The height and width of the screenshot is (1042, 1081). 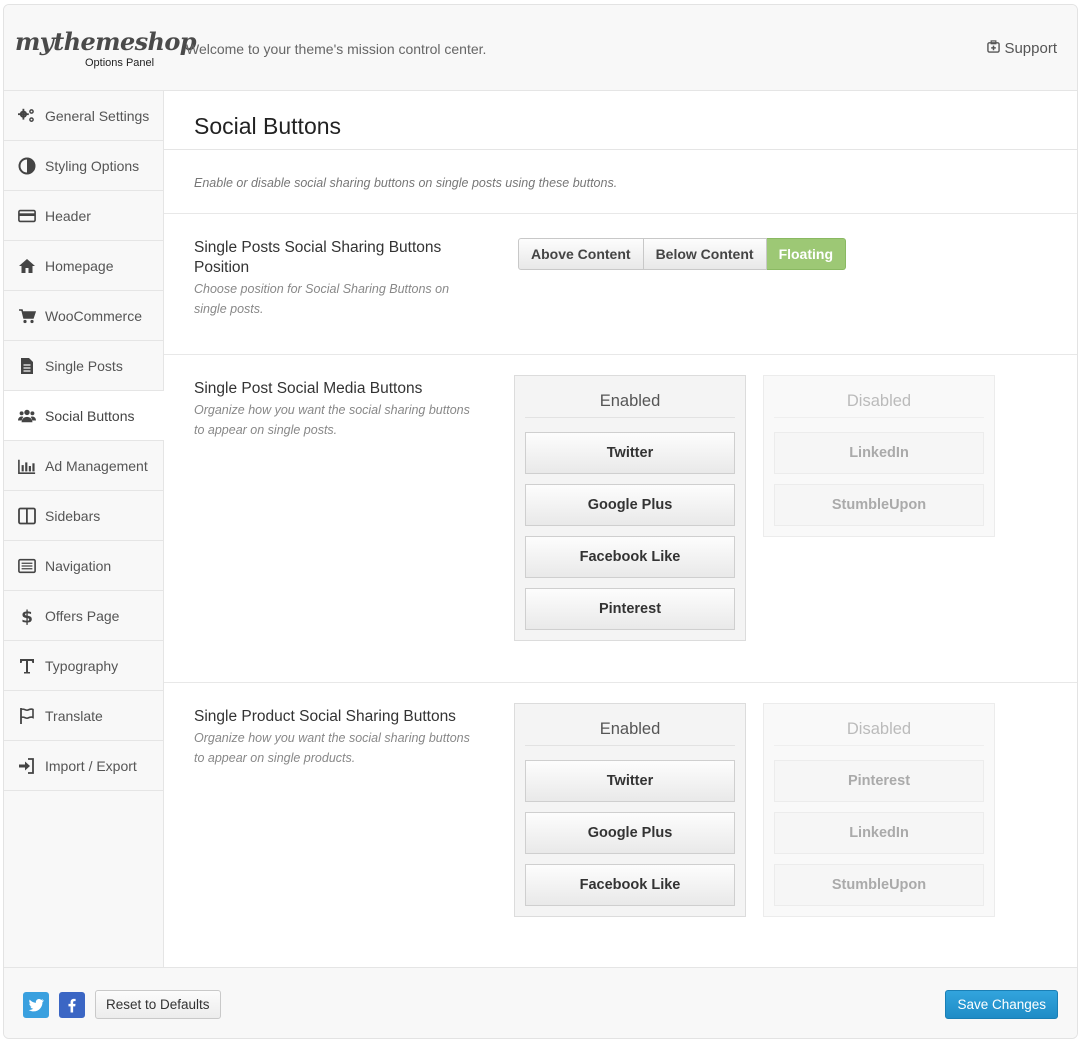 I want to click on disabled-list: Pinterest LinkedIn StumbleUpon, so click(x=879, y=826).